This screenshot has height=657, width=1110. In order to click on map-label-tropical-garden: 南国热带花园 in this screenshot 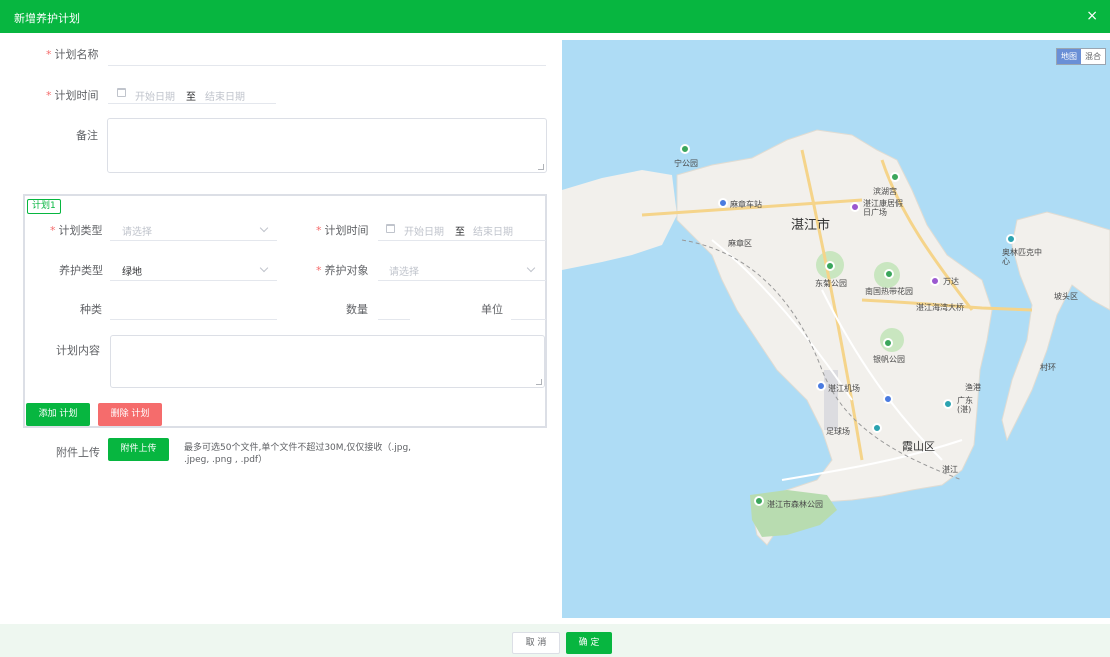, I will do `click(889, 291)`.